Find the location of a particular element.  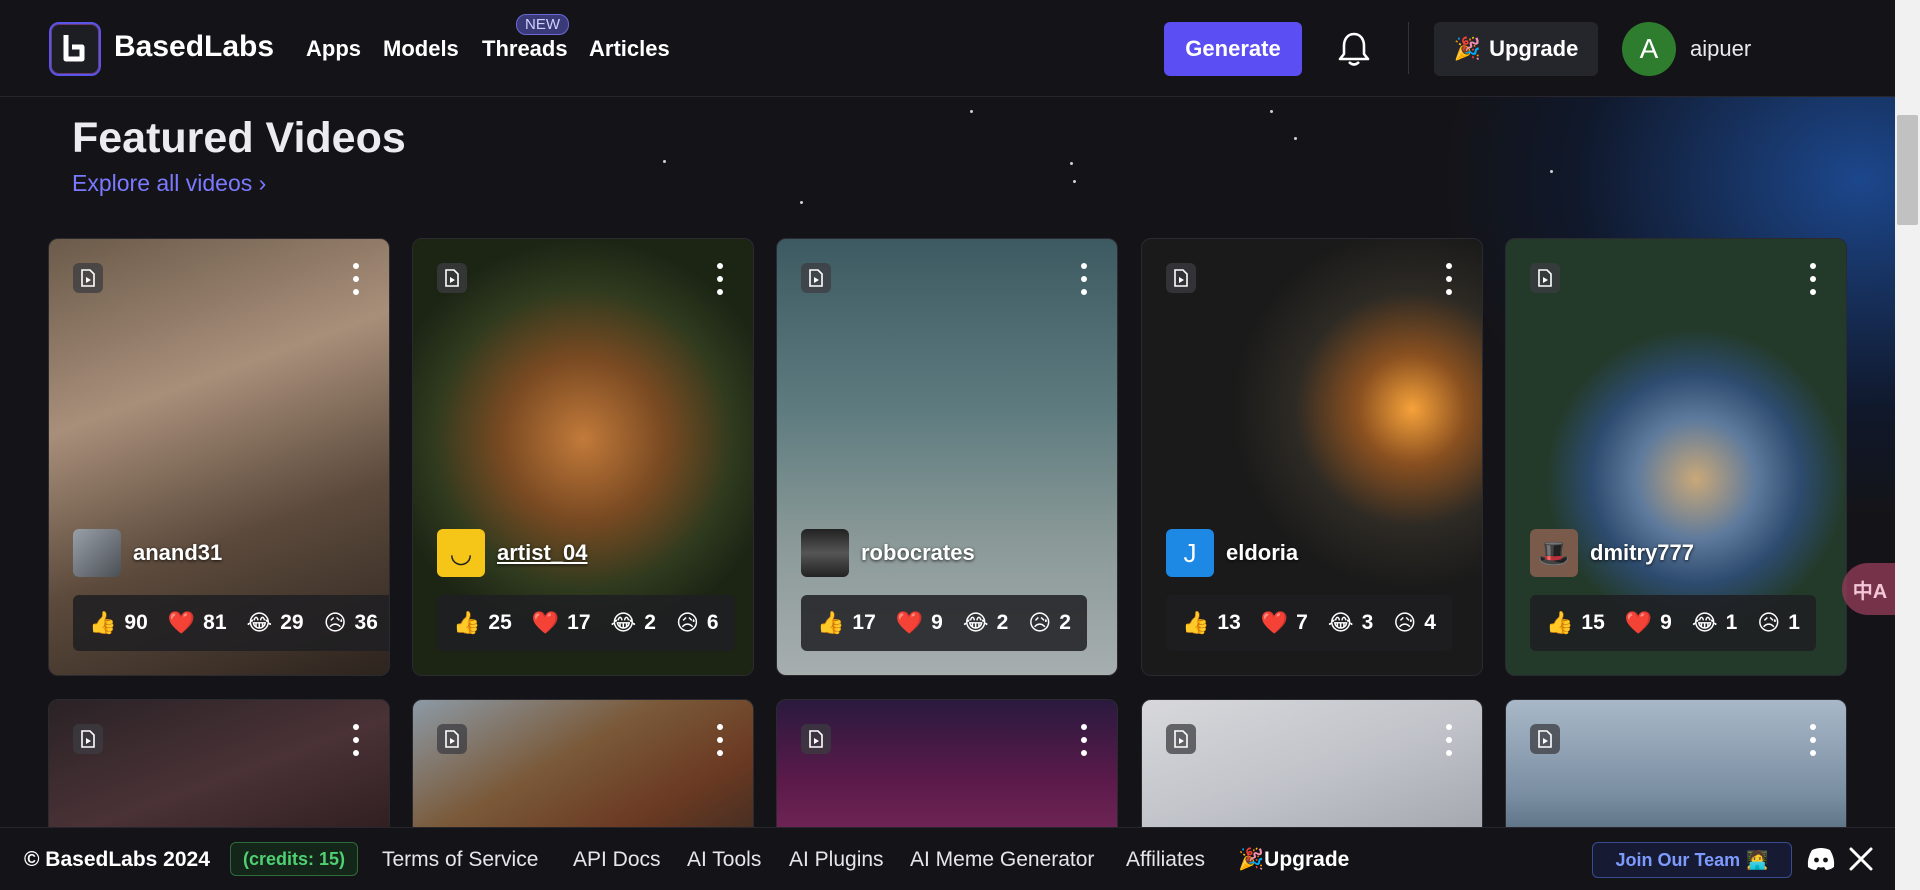

card-author: robocrates is located at coordinates (888, 553).